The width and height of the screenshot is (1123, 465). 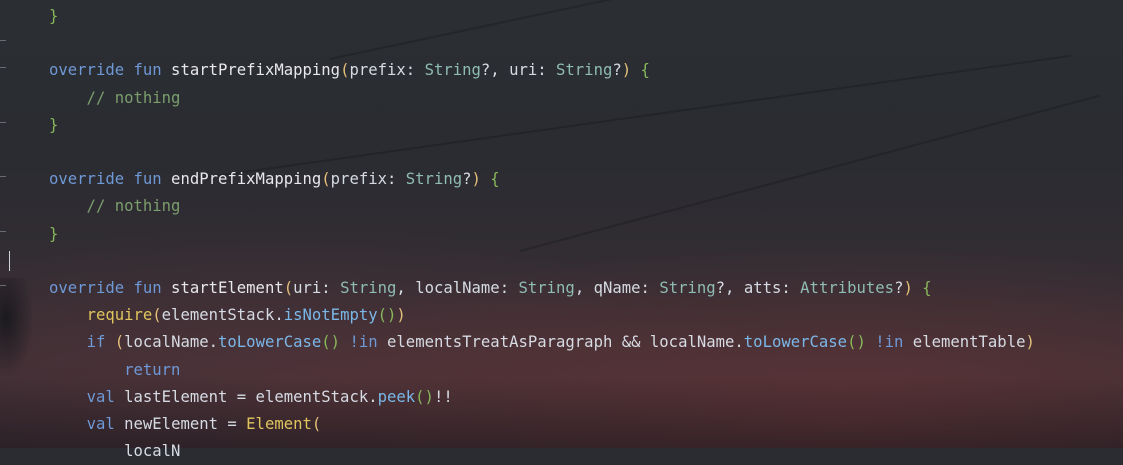 What do you see at coordinates (180, 424) in the screenshot?
I see `code-token: newElement =` at bounding box center [180, 424].